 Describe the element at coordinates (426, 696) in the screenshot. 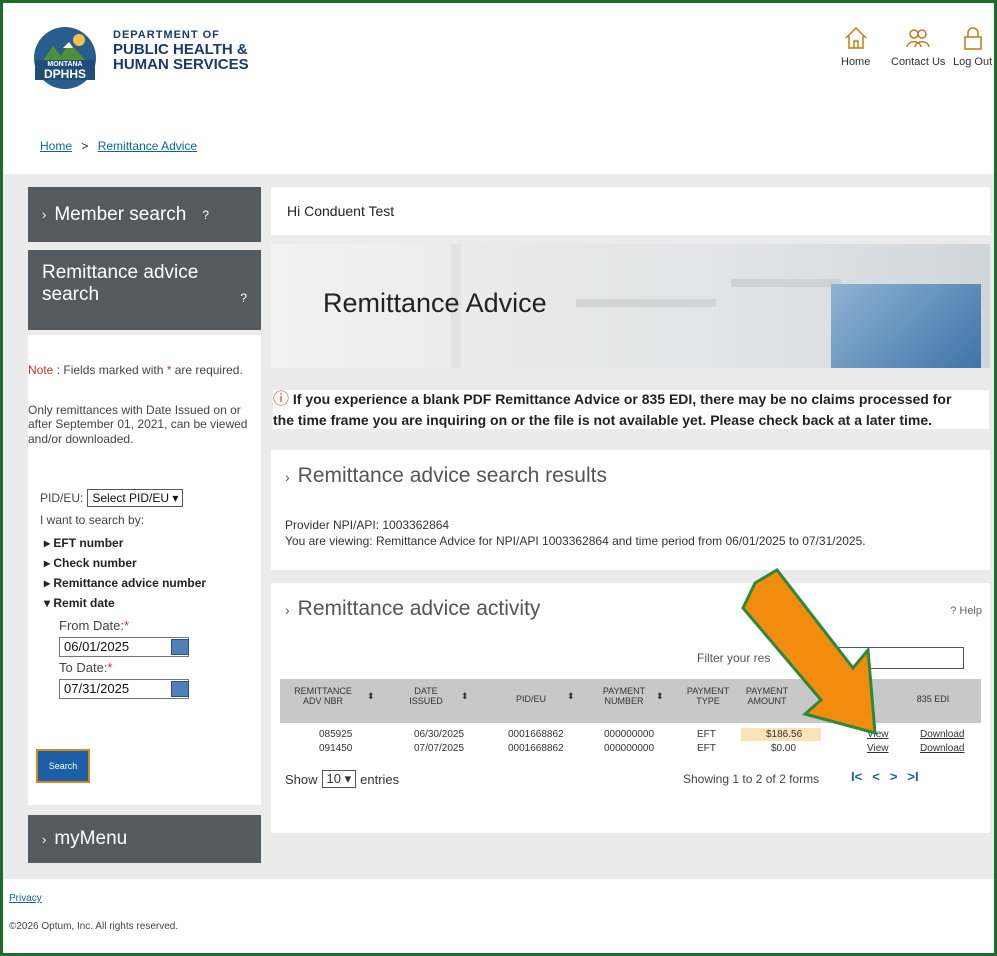

I see `col-header-date-issued: DATE ISSUED` at that location.